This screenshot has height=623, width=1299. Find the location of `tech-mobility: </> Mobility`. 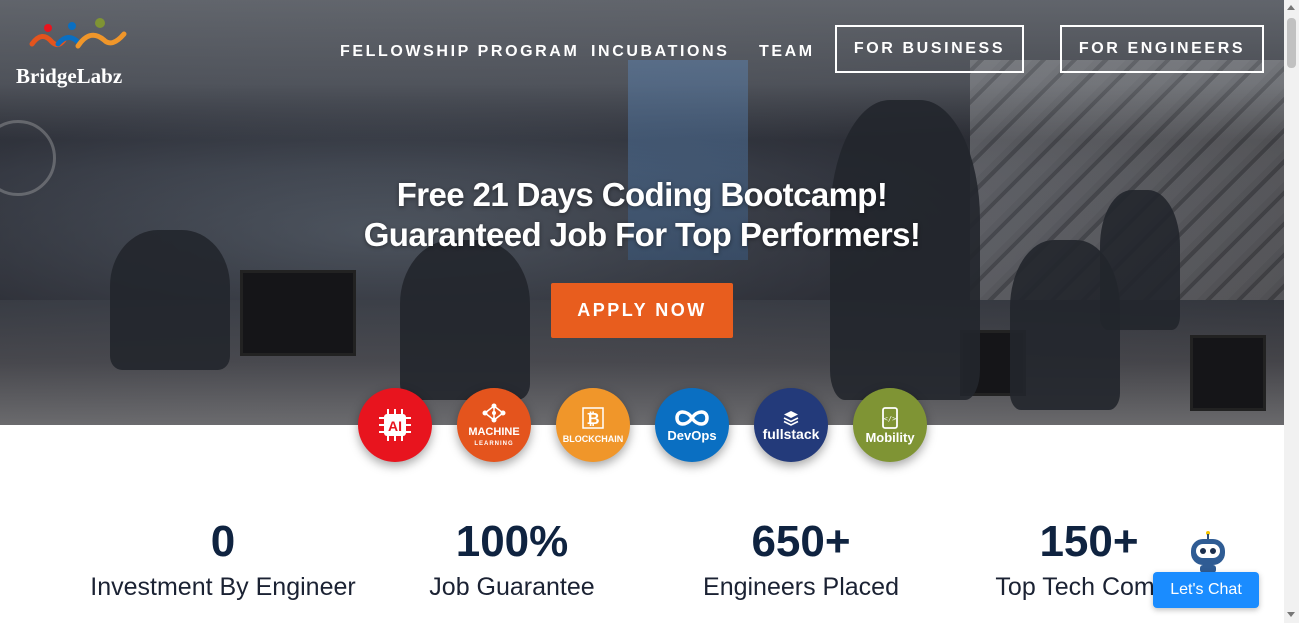

tech-mobility: </> Mobility is located at coordinates (890, 425).